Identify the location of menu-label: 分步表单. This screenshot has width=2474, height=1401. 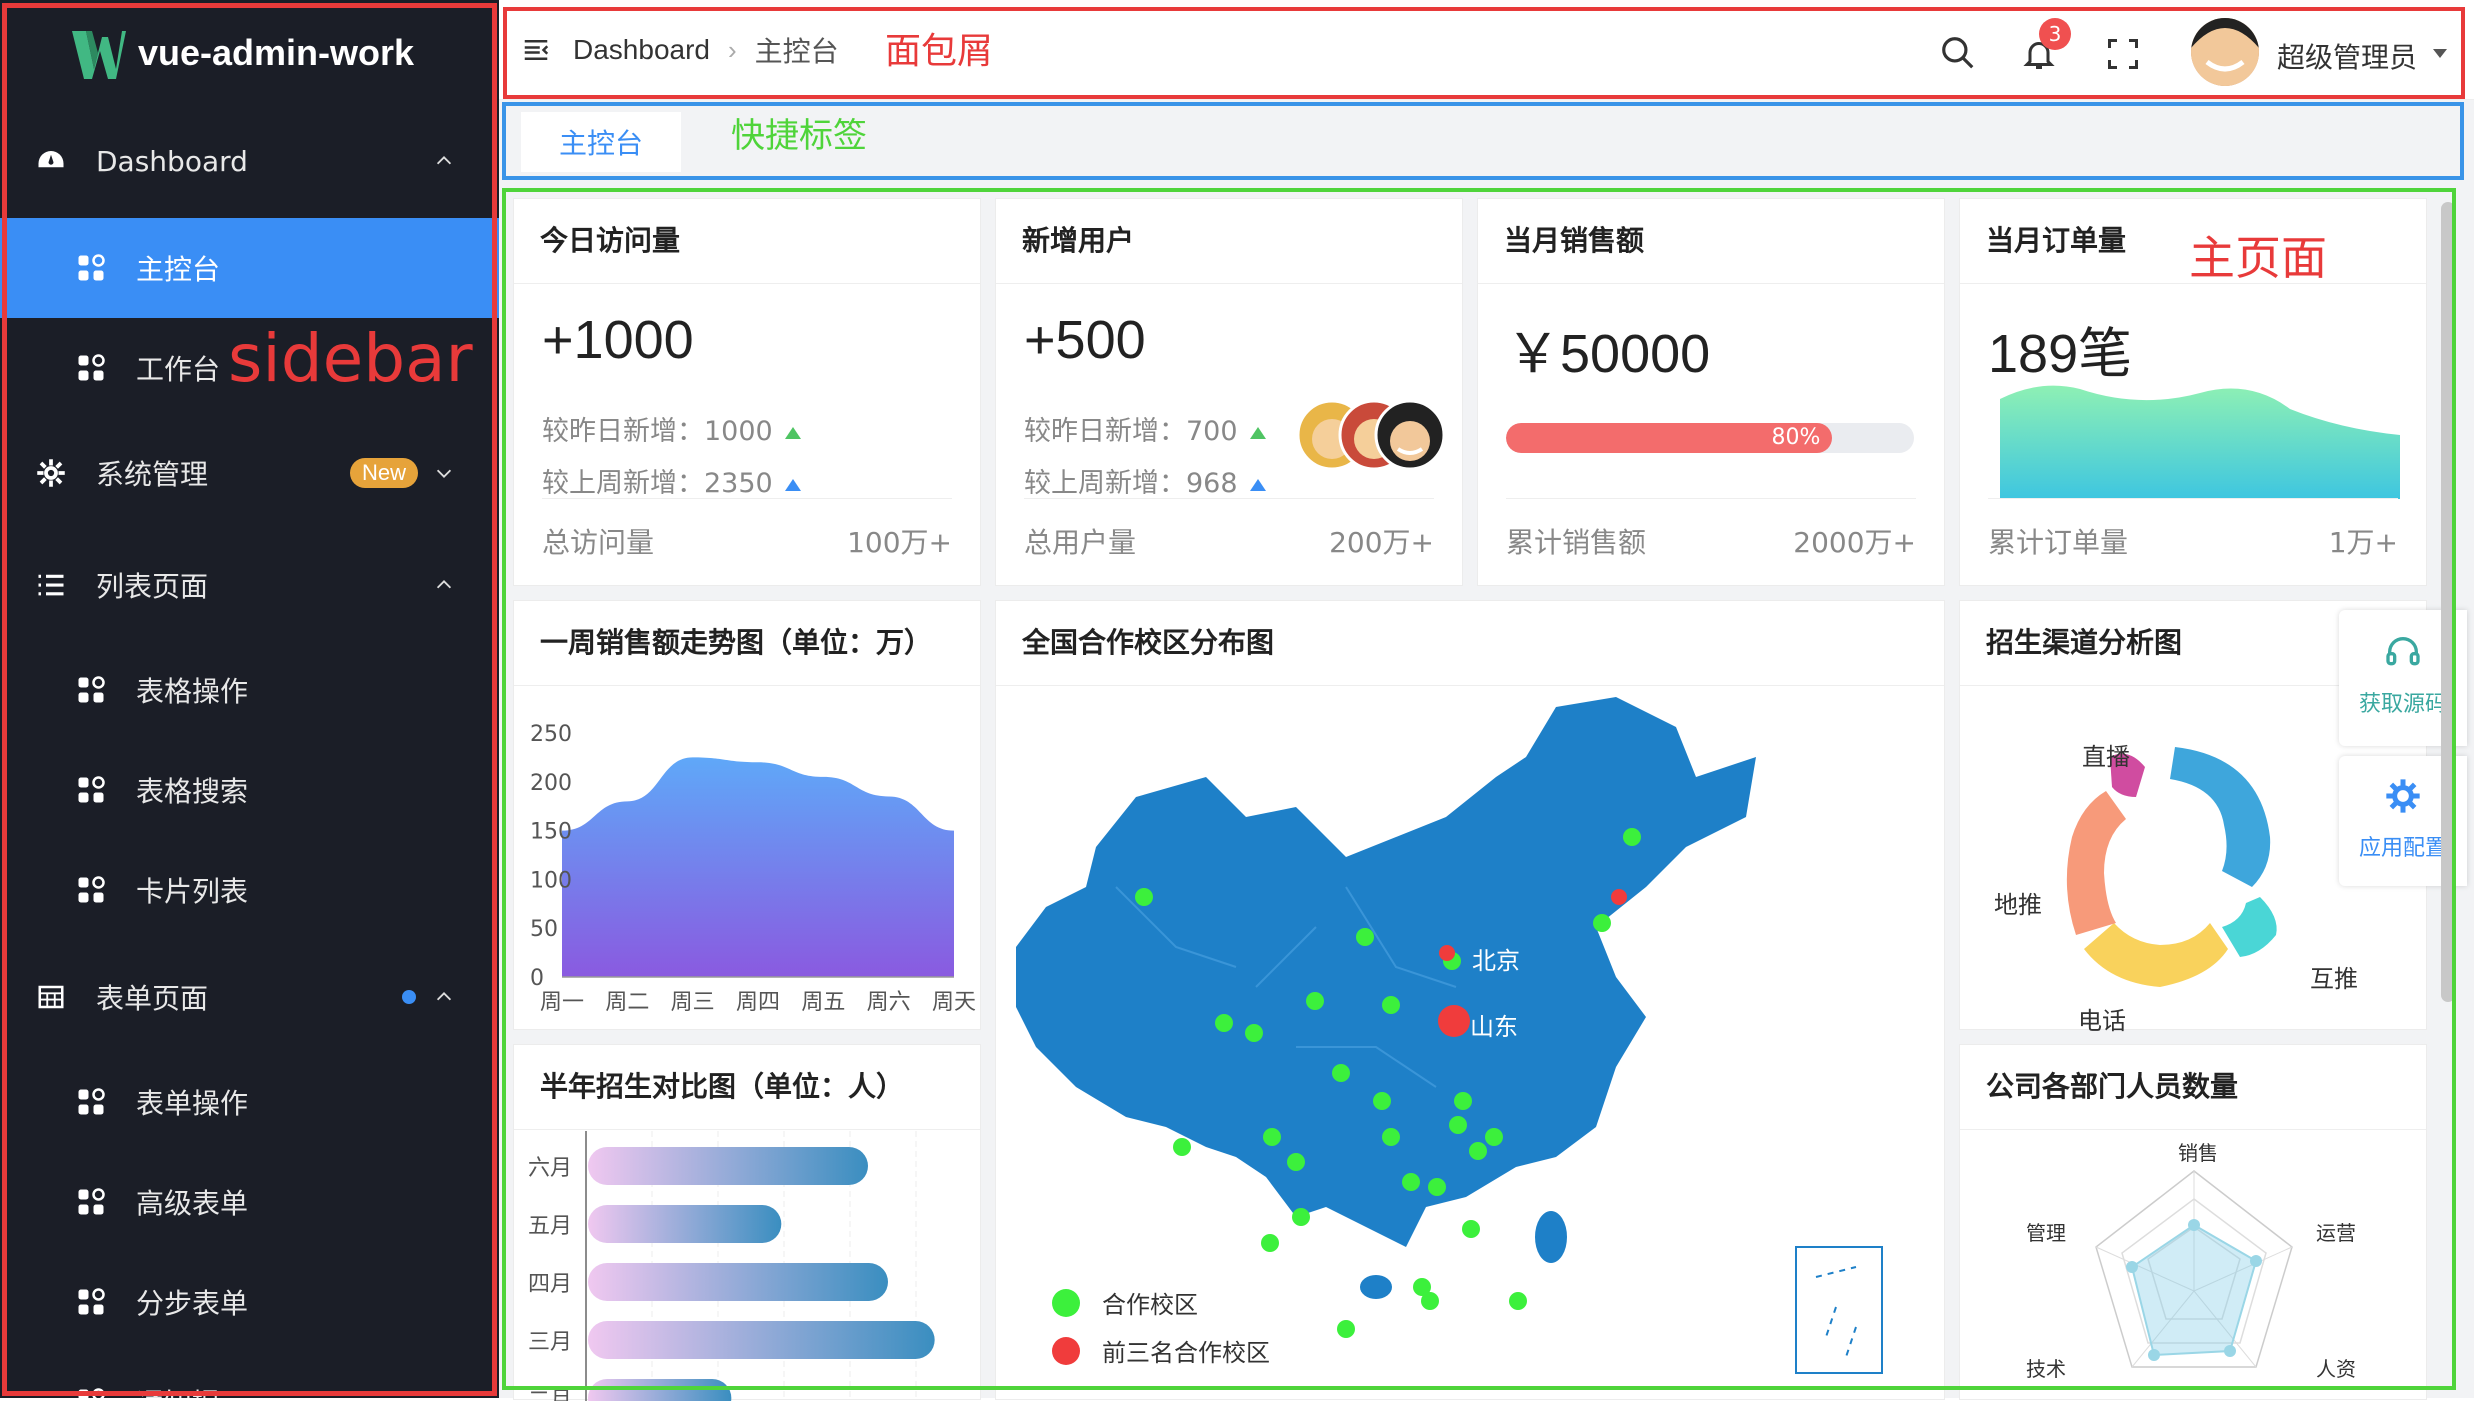
(192, 1303).